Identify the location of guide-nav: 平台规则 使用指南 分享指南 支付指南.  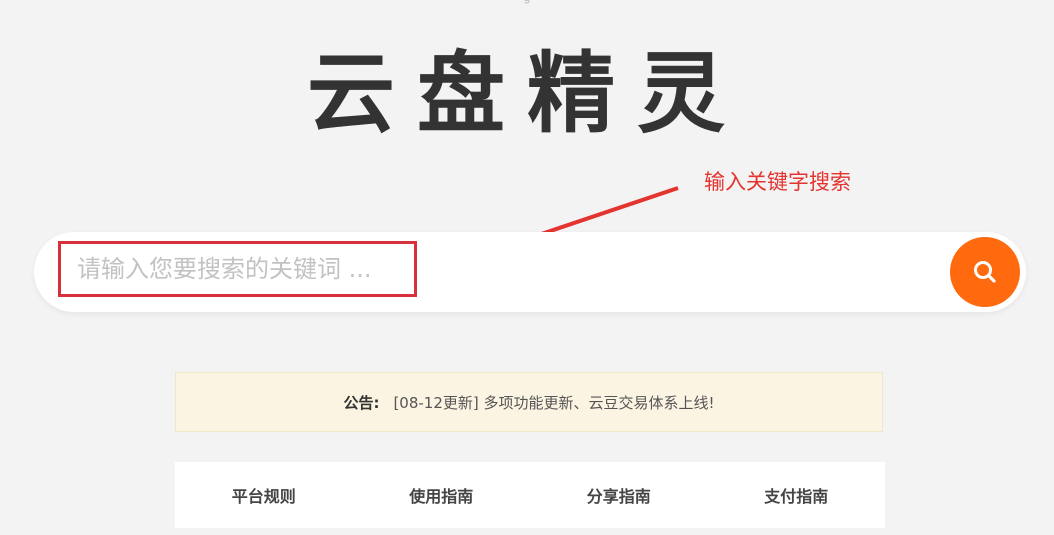
(530, 495).